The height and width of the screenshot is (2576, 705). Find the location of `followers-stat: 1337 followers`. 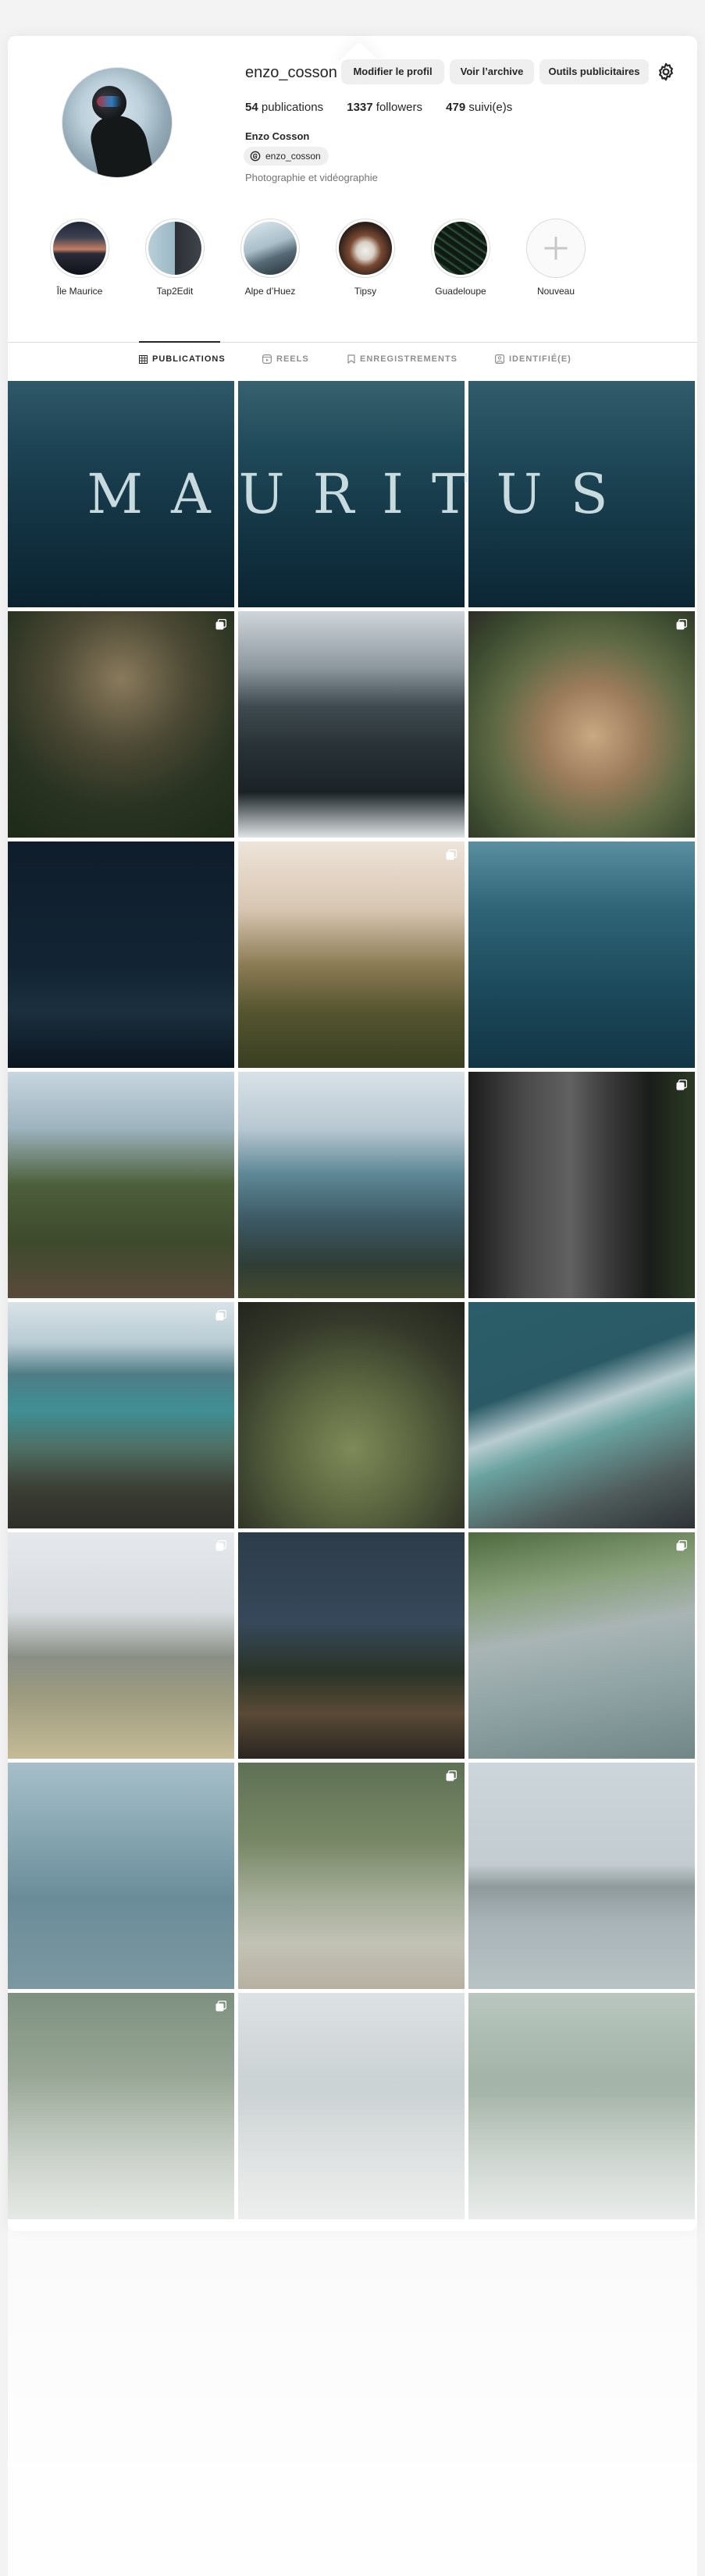

followers-stat: 1337 followers is located at coordinates (384, 107).